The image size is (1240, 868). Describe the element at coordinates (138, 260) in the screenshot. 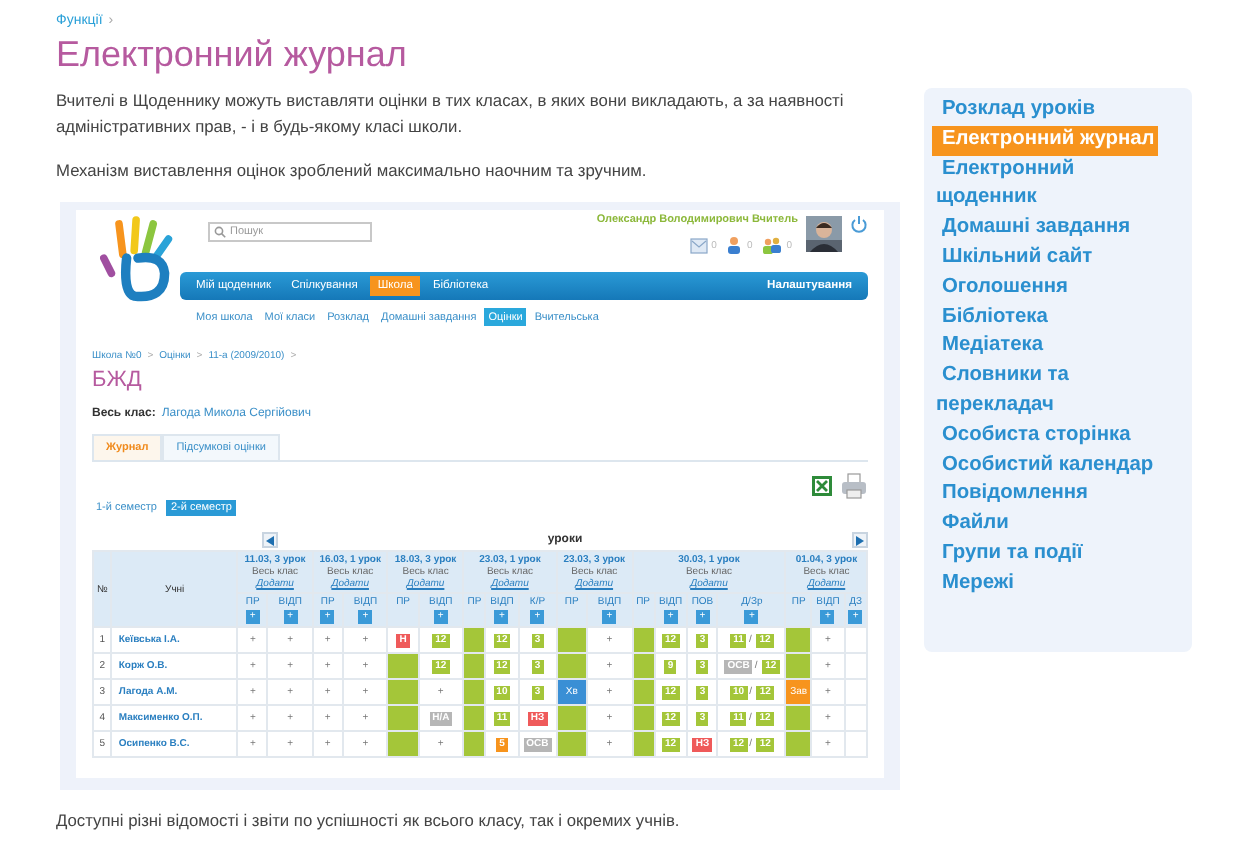

I see `hand-logo-drawing` at that location.